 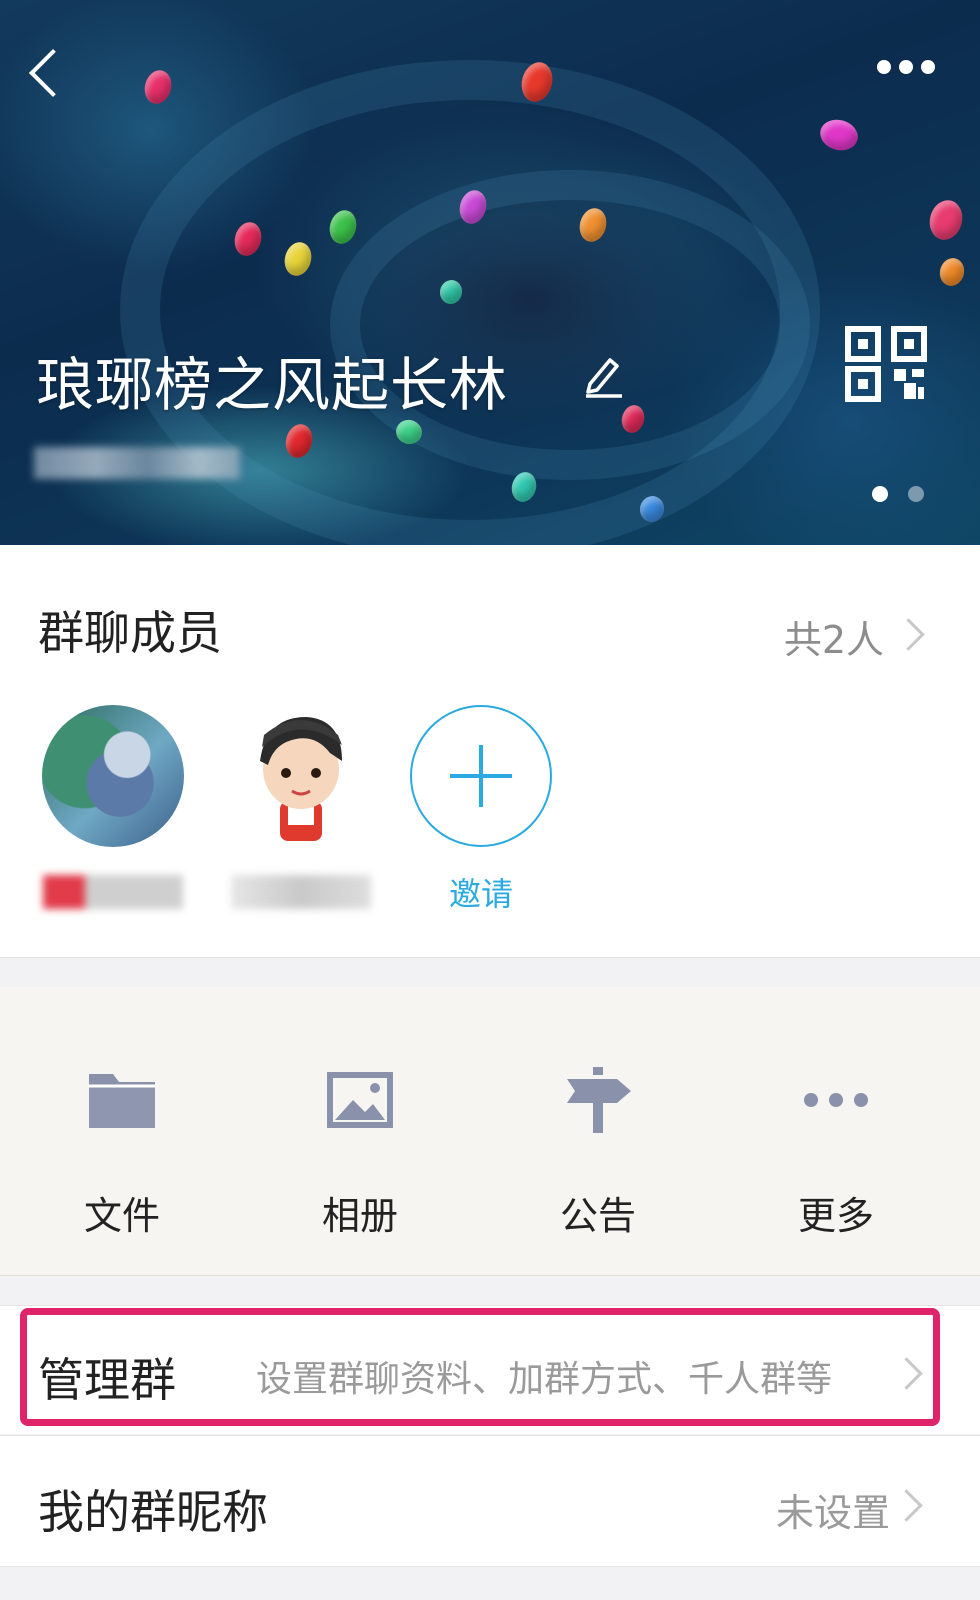 I want to click on members-title: 群聊成员, so click(x=130, y=633).